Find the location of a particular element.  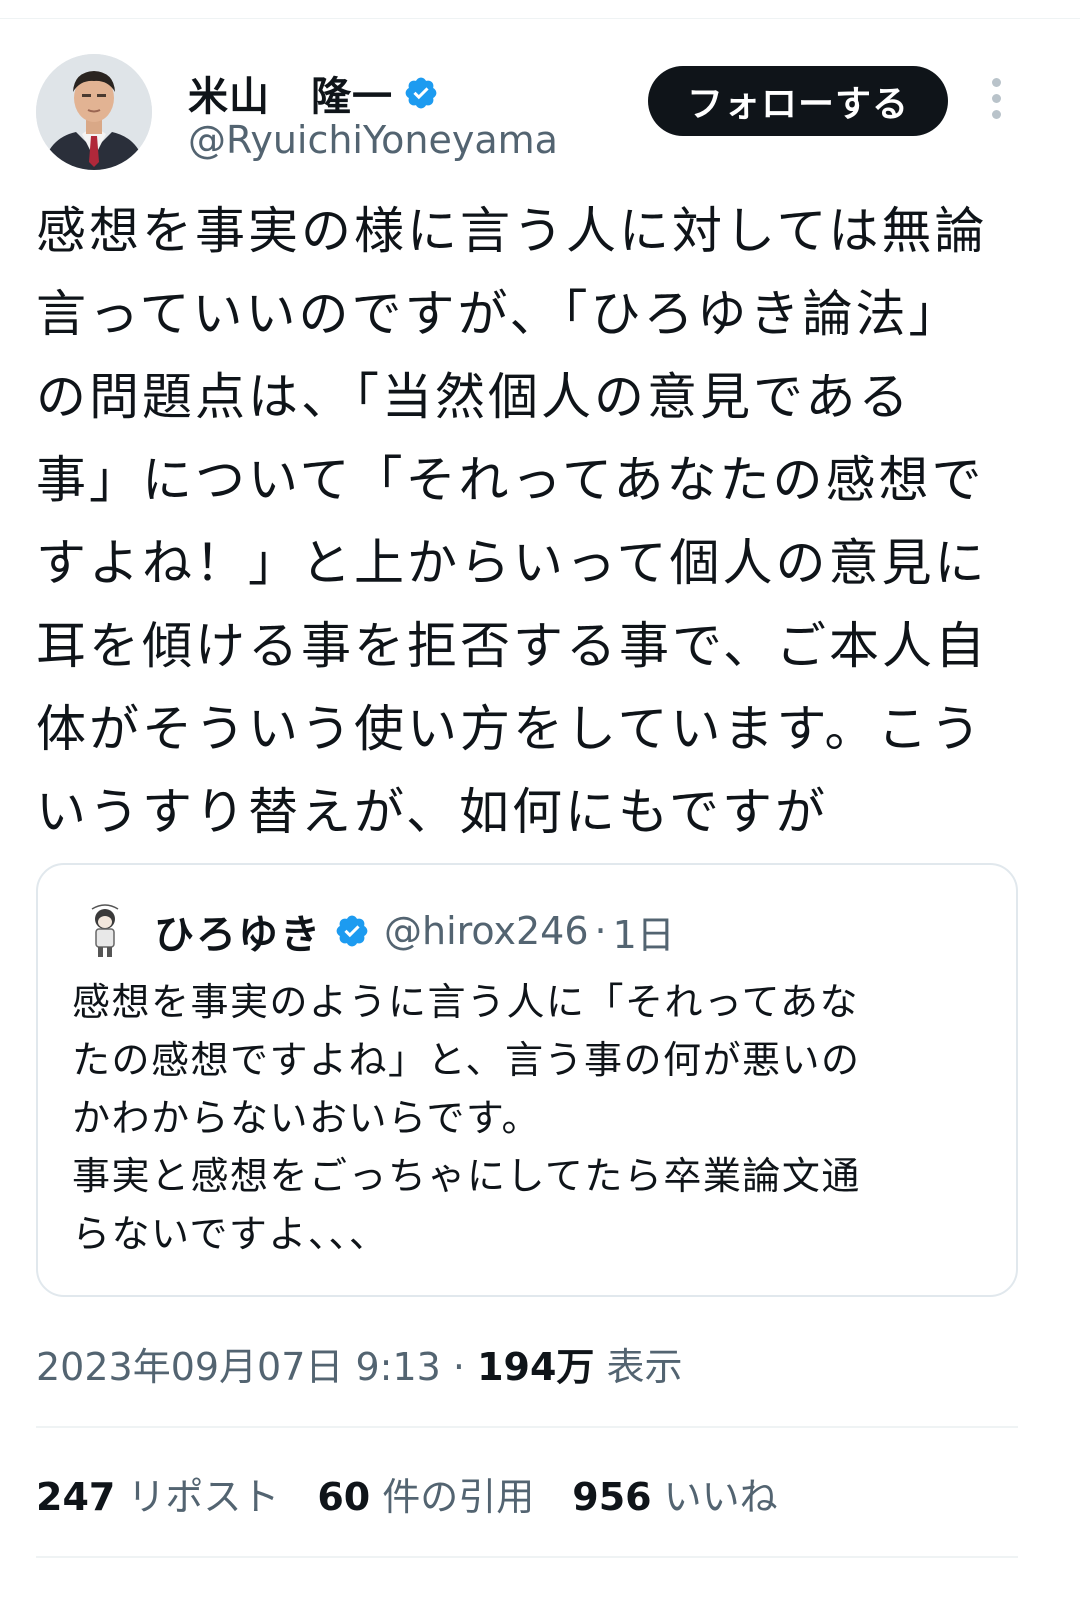

tweet-timestamp: 2023年09月07日 9:13 is located at coordinates (238, 1367).